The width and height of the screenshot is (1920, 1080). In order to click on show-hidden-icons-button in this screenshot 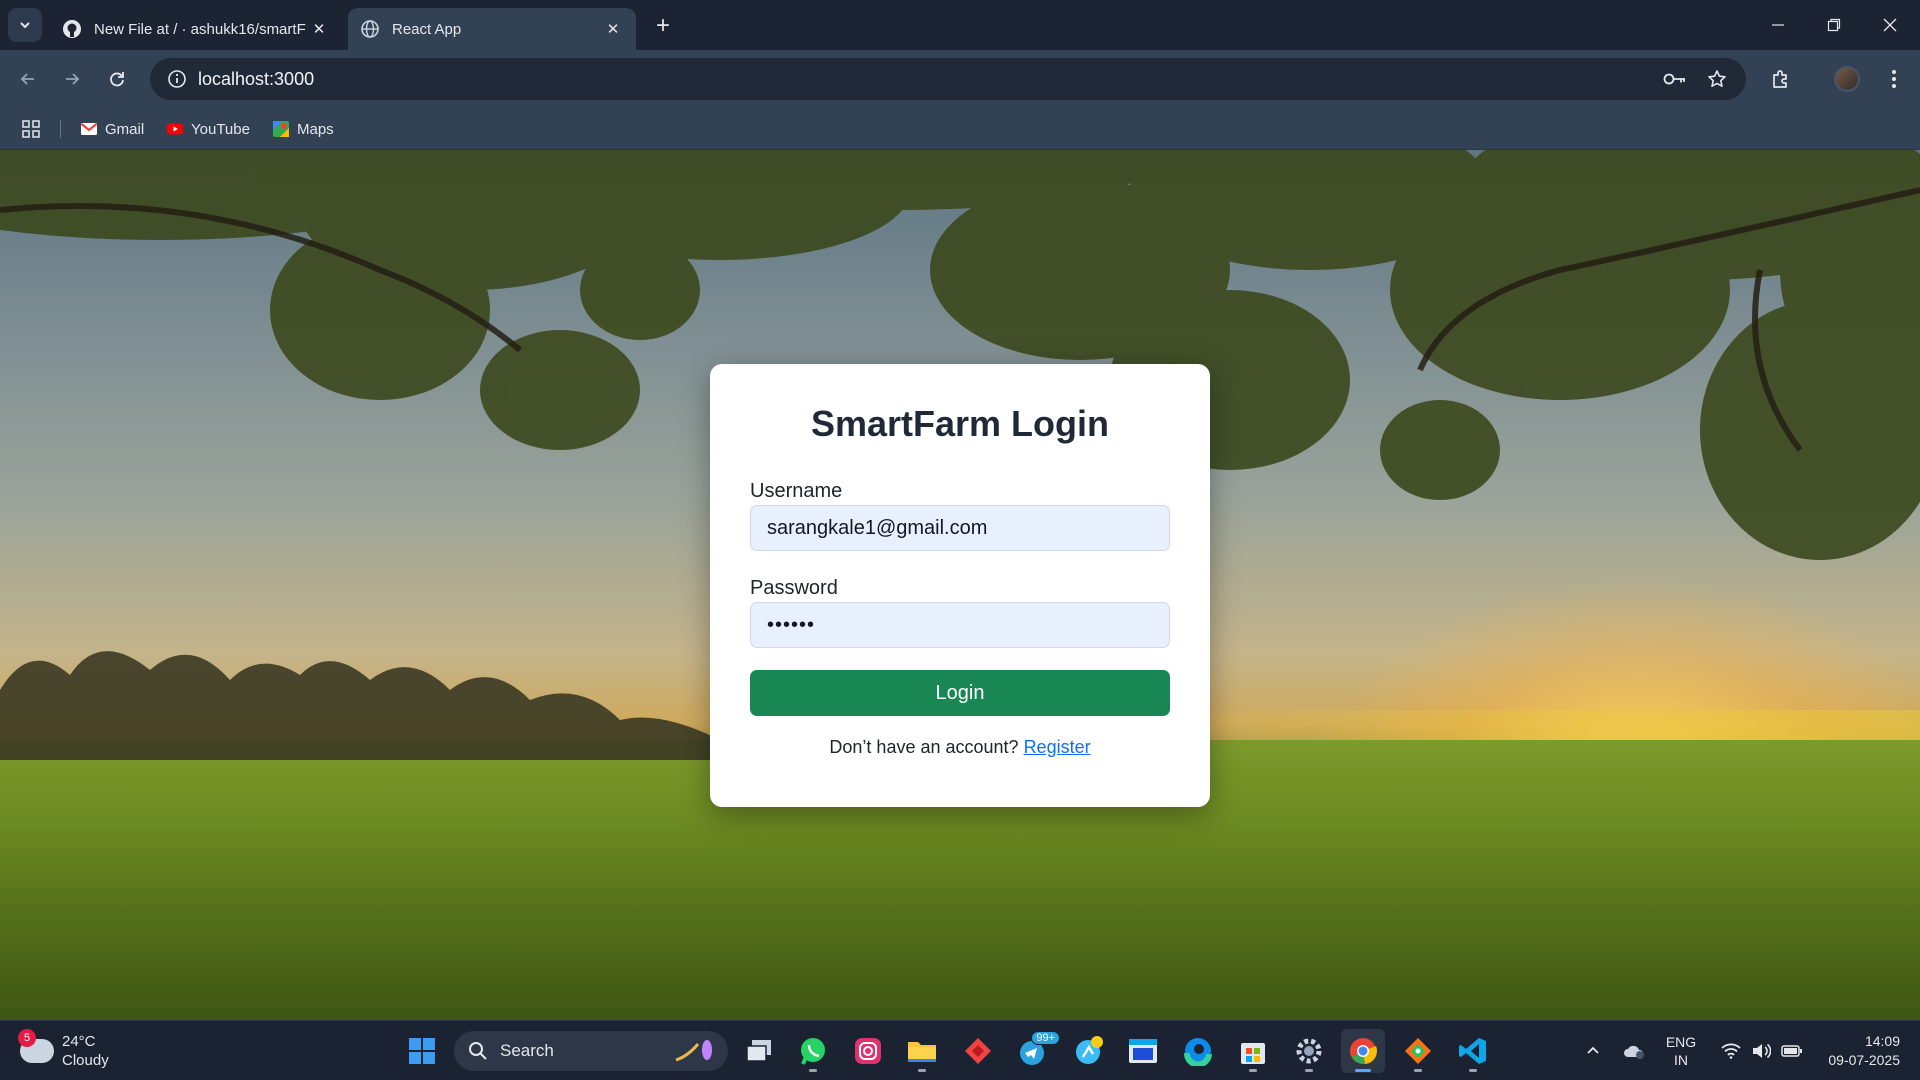, I will do `click(1593, 1050)`.